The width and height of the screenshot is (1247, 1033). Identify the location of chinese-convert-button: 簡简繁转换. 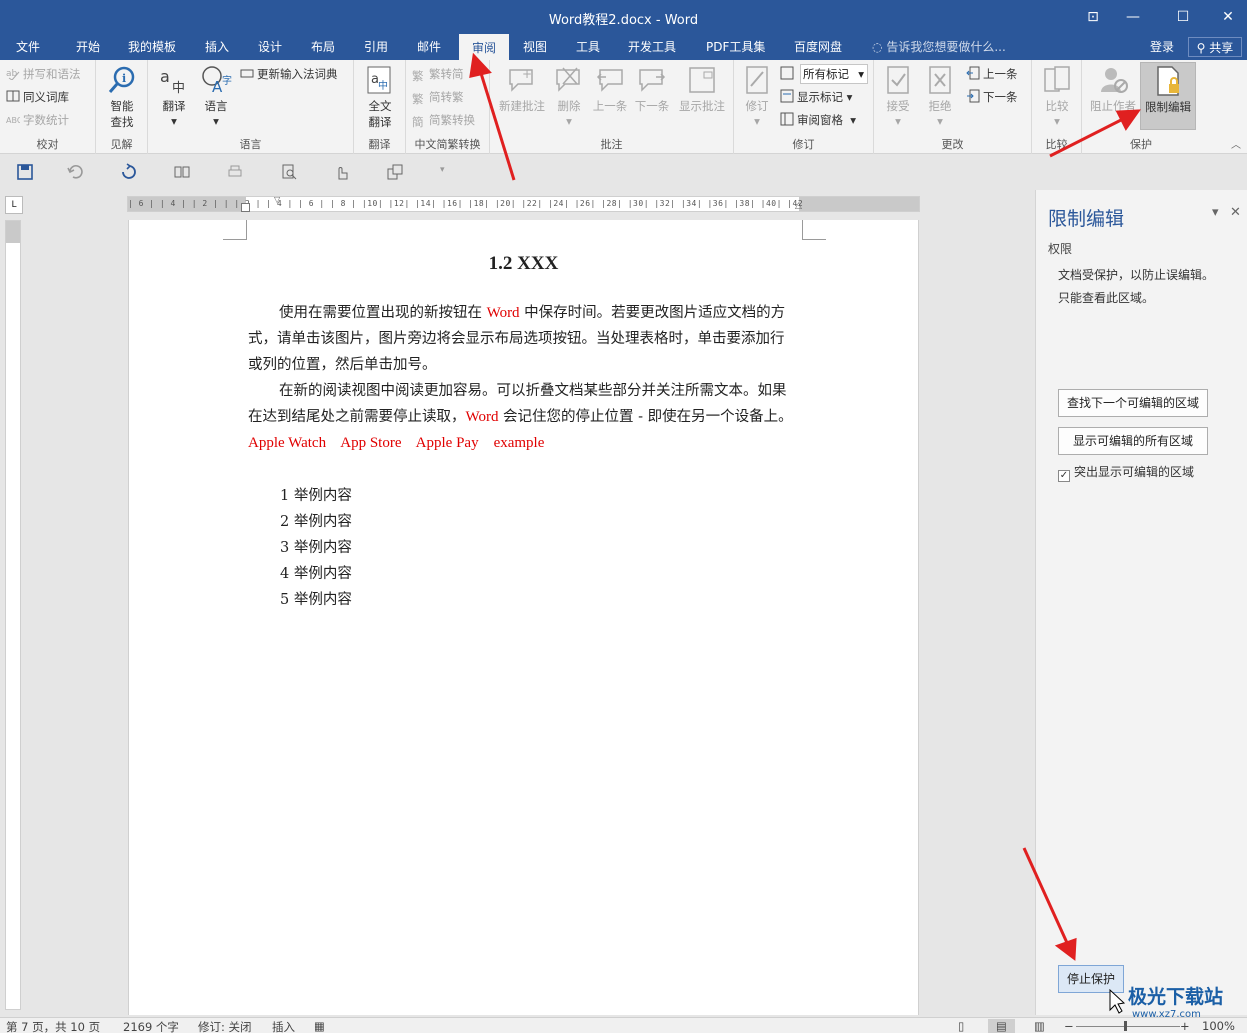
(443, 120).